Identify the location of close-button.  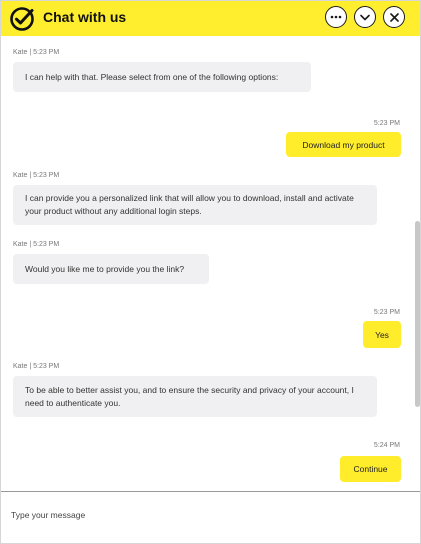
(394, 17).